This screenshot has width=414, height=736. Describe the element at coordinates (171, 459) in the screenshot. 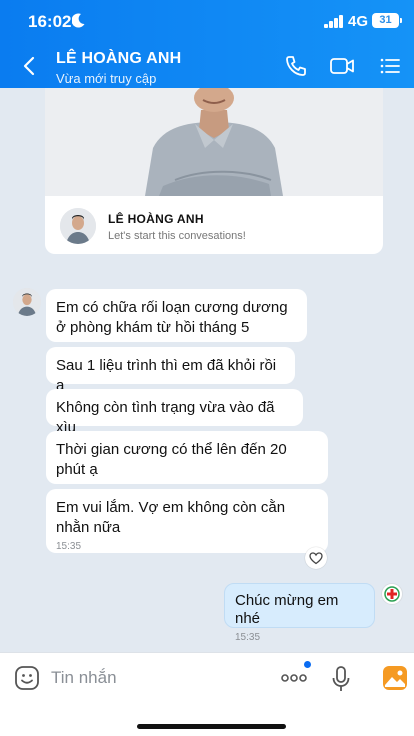

I see `message-text: Thời gian cương có thể lên đến 20 phút ạ` at that location.